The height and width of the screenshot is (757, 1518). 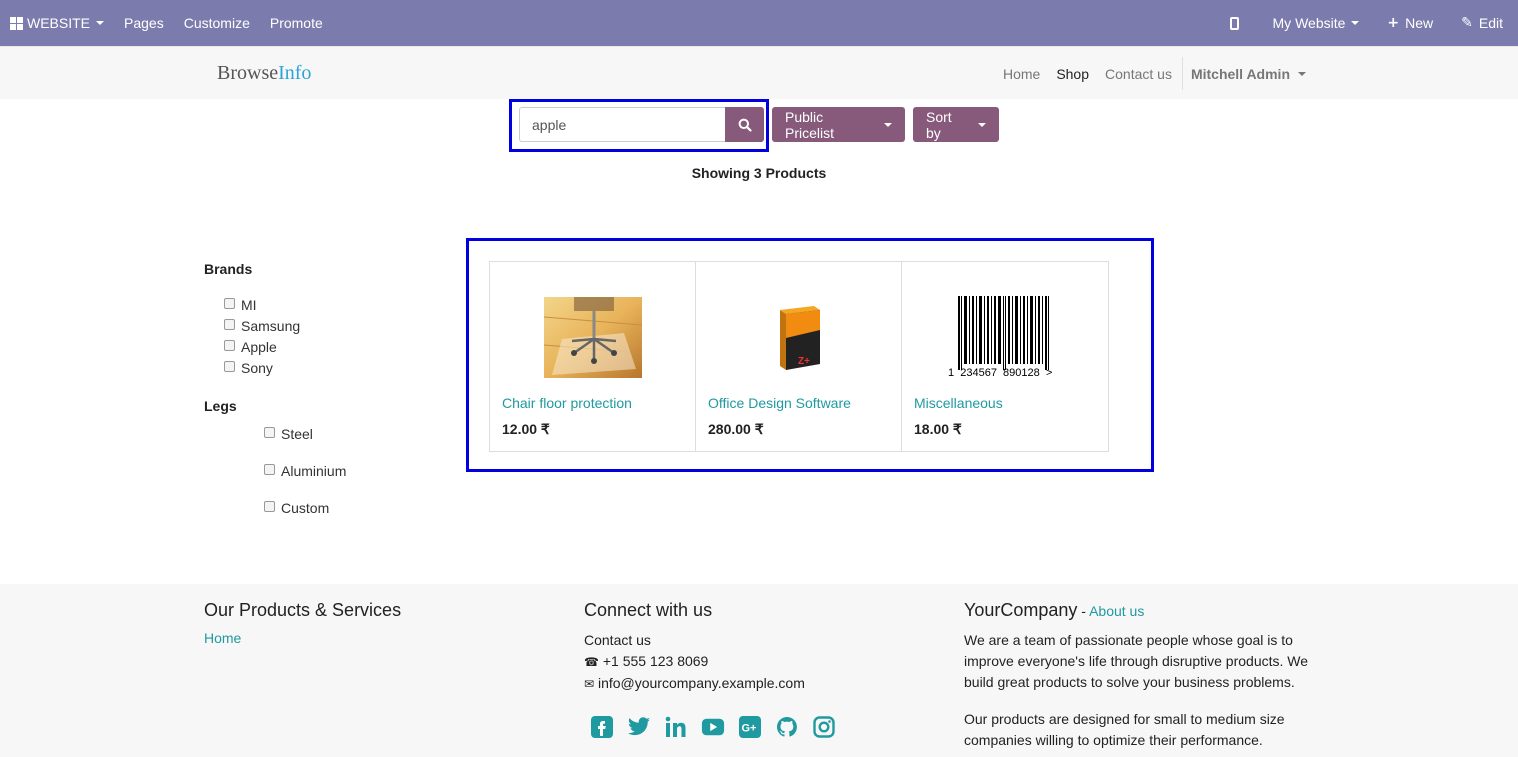 I want to click on website-menu-button: WEBSITE, so click(x=57, y=23).